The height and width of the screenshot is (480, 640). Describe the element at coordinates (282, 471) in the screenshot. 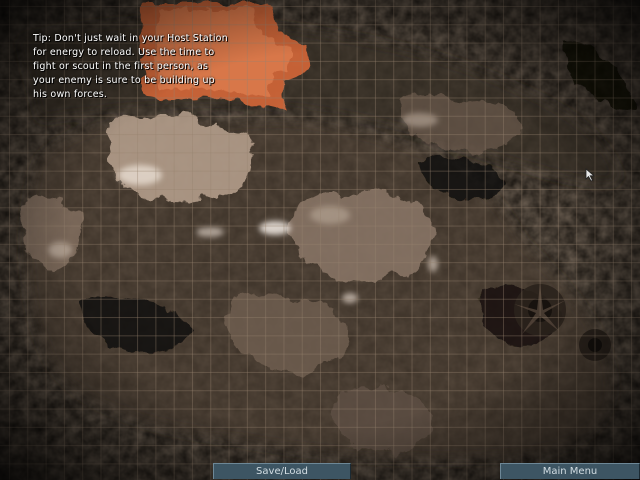

I see `save-load-button: Save/Load` at that location.